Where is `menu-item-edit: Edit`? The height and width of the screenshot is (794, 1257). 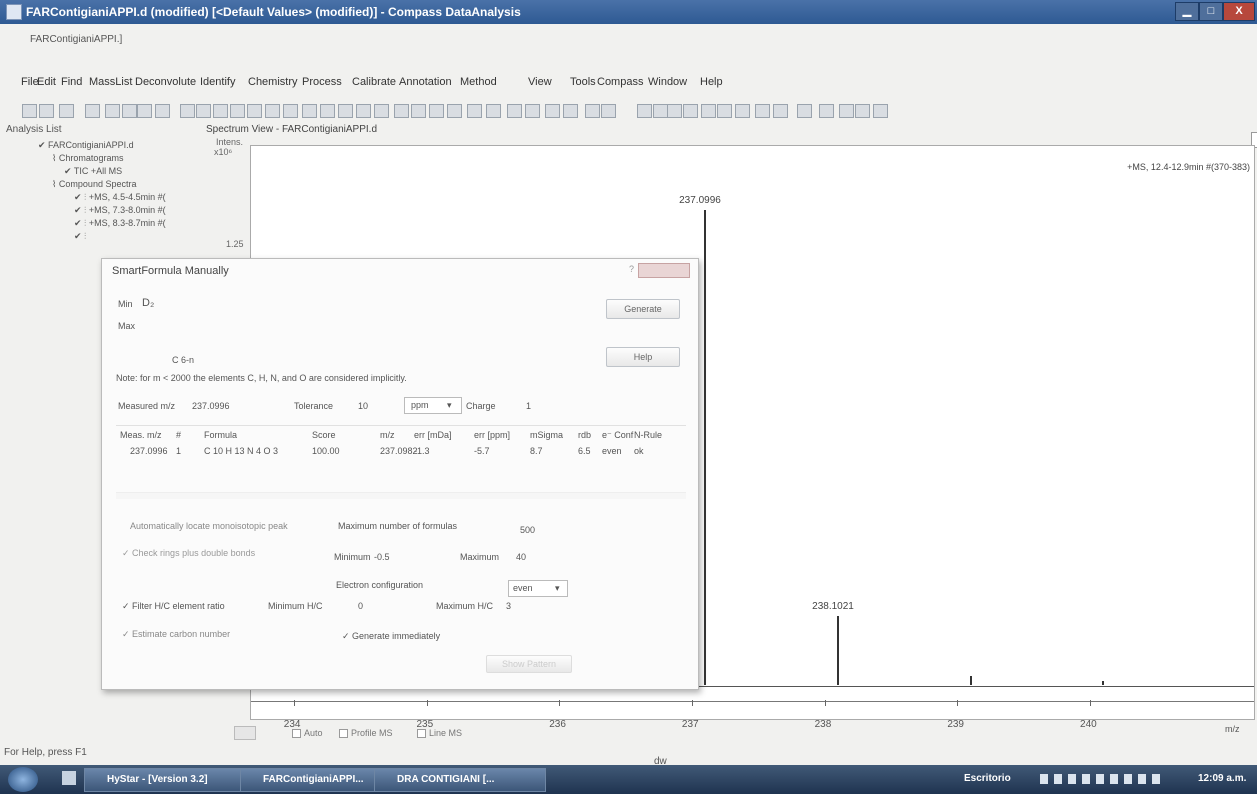 menu-item-edit: Edit is located at coordinates (46, 82).